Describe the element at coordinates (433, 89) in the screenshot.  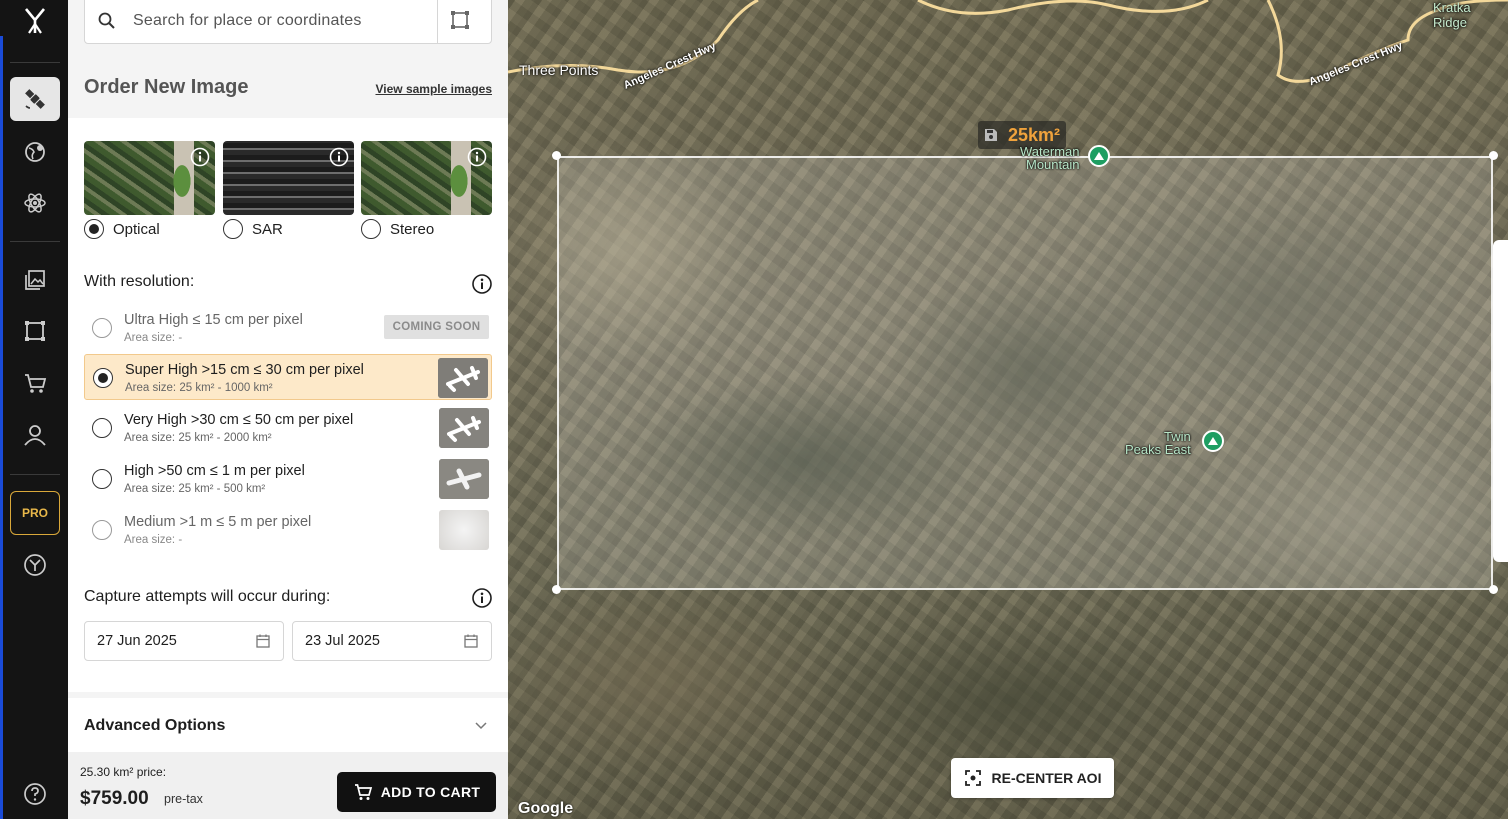
I see `view-sample-images-link: View sample images` at that location.